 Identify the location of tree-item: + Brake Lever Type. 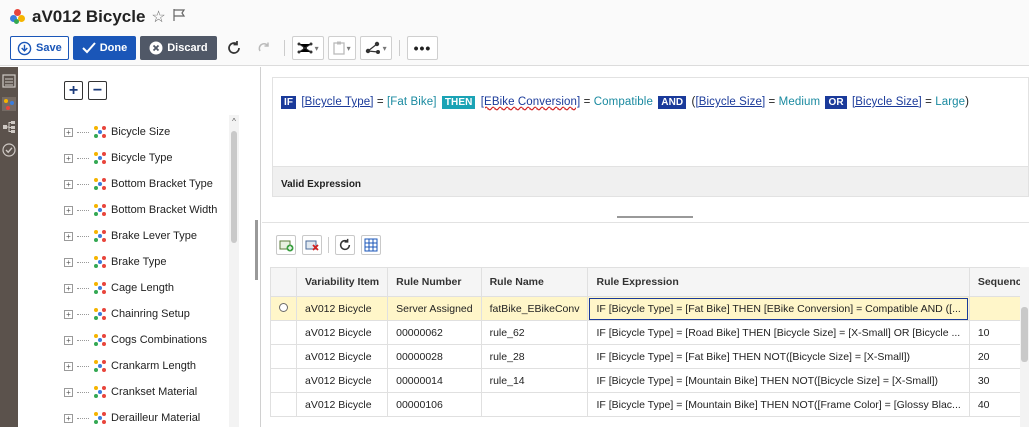
(154, 236).